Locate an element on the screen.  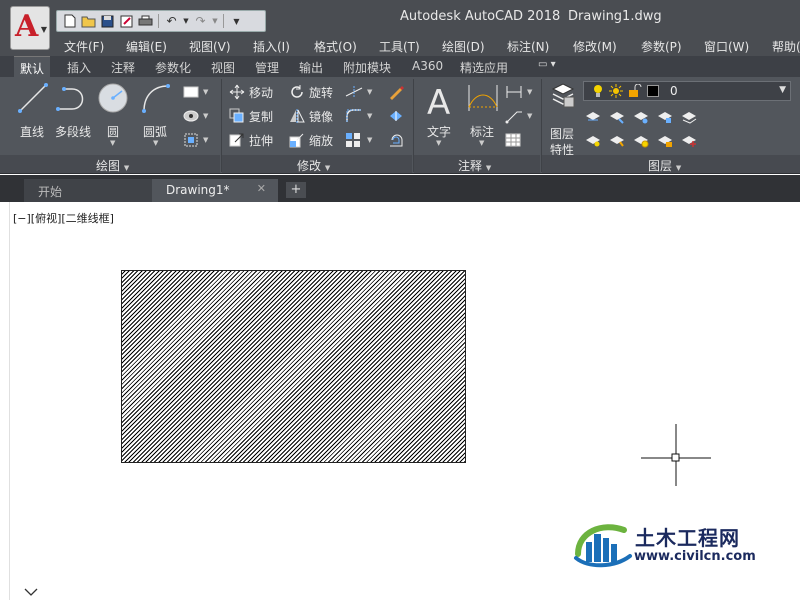
leader-tool: ▼ is located at coordinates (518, 116).